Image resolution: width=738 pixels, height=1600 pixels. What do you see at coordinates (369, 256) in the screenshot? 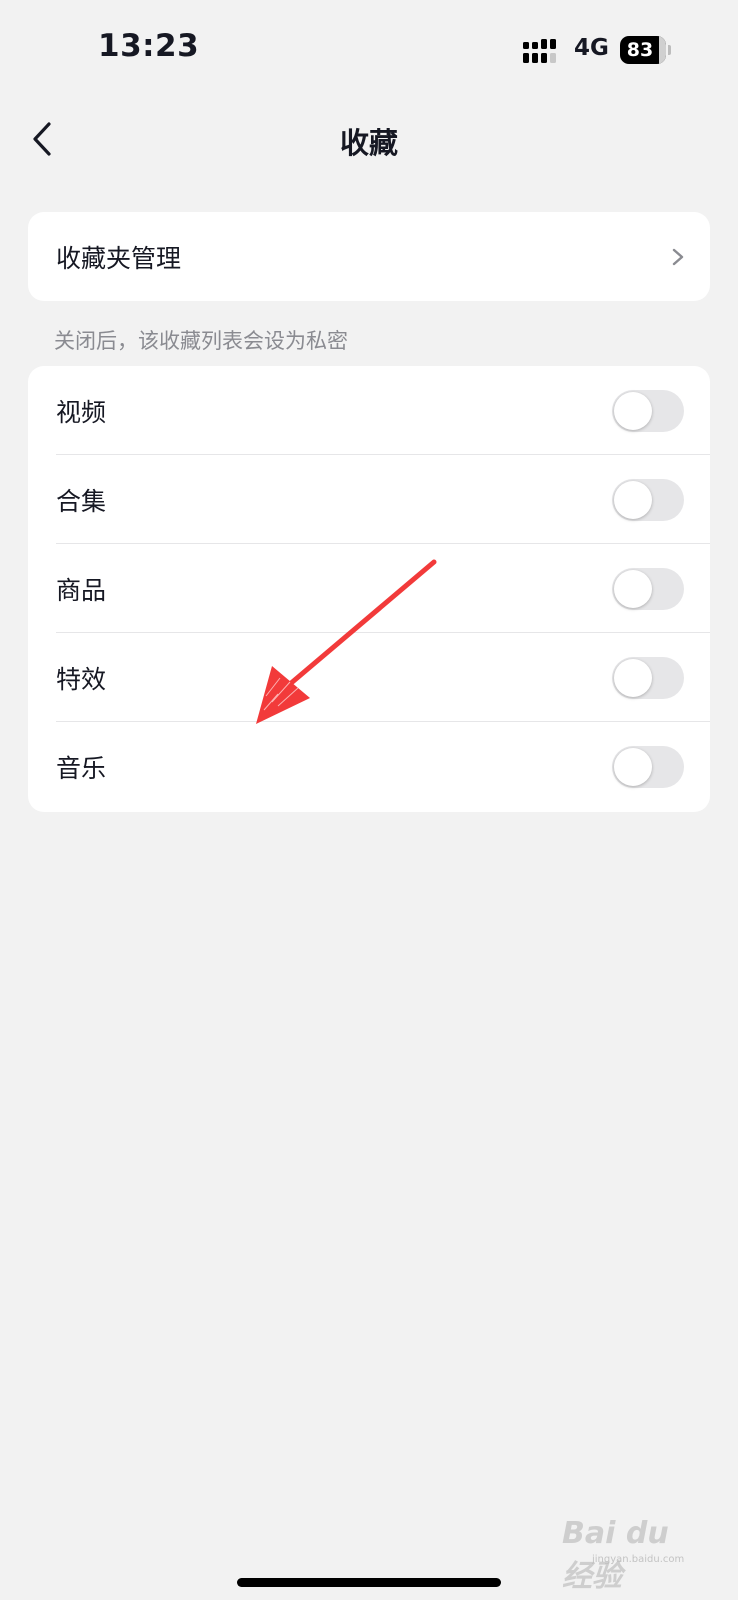
I see `favorites-folder-manage-row: 收藏夹管理` at bounding box center [369, 256].